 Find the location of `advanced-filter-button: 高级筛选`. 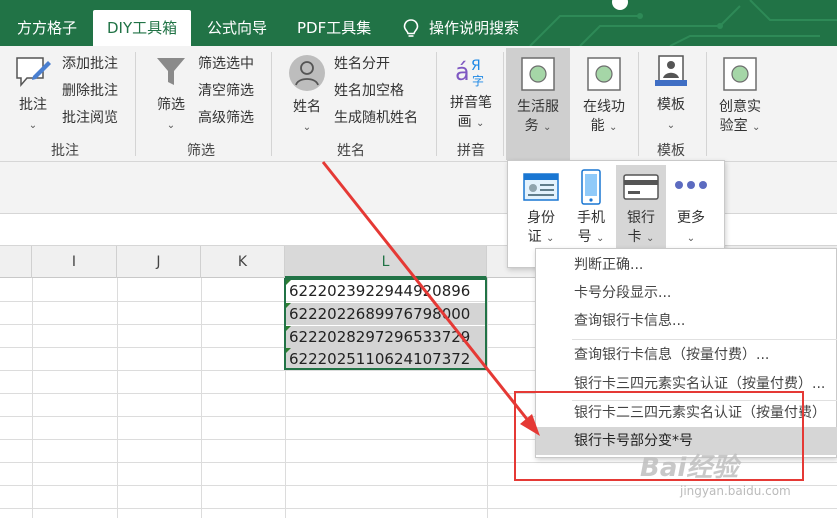

advanced-filter-button: 高级筛选 is located at coordinates (226, 118).